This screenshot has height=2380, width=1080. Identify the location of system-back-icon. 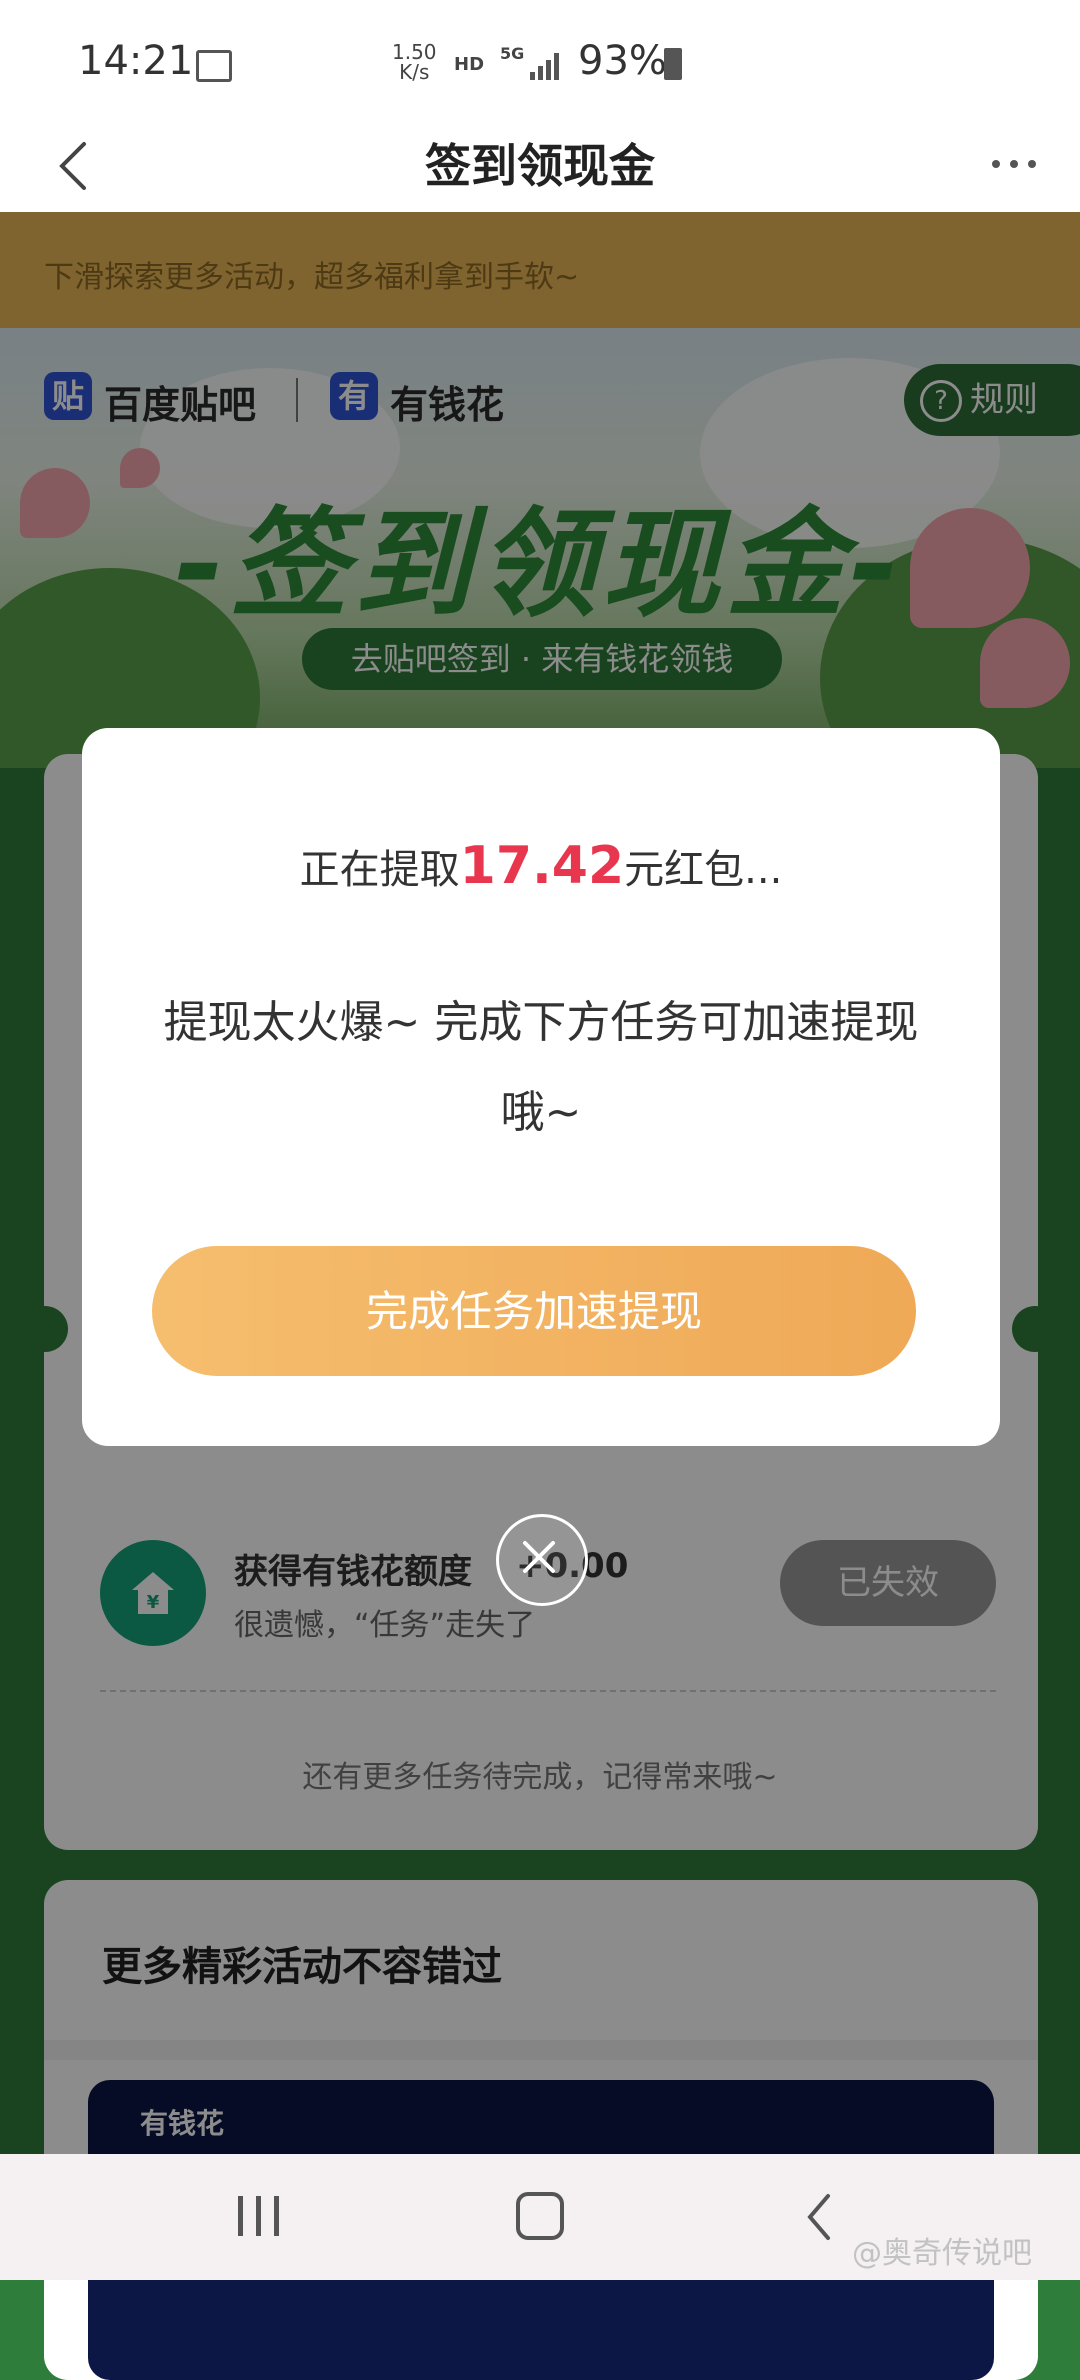
(819, 2217).